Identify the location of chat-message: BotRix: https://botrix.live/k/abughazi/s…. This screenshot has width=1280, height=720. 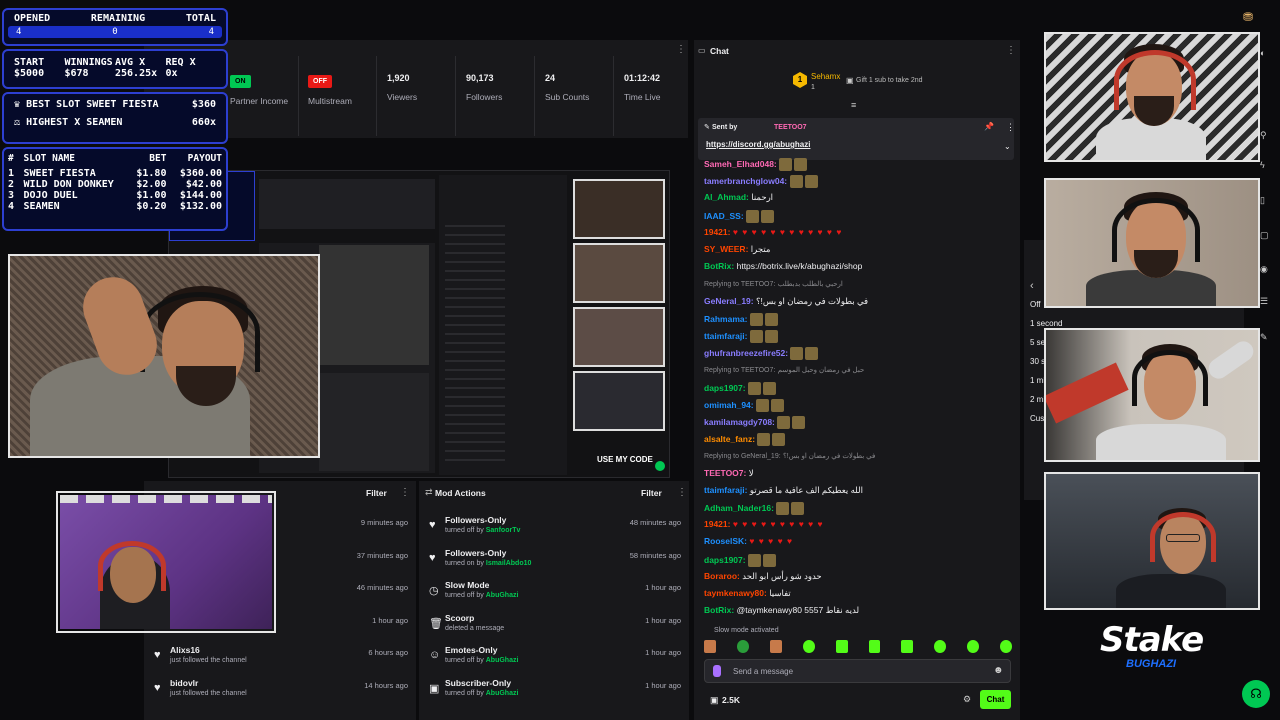
(783, 266).